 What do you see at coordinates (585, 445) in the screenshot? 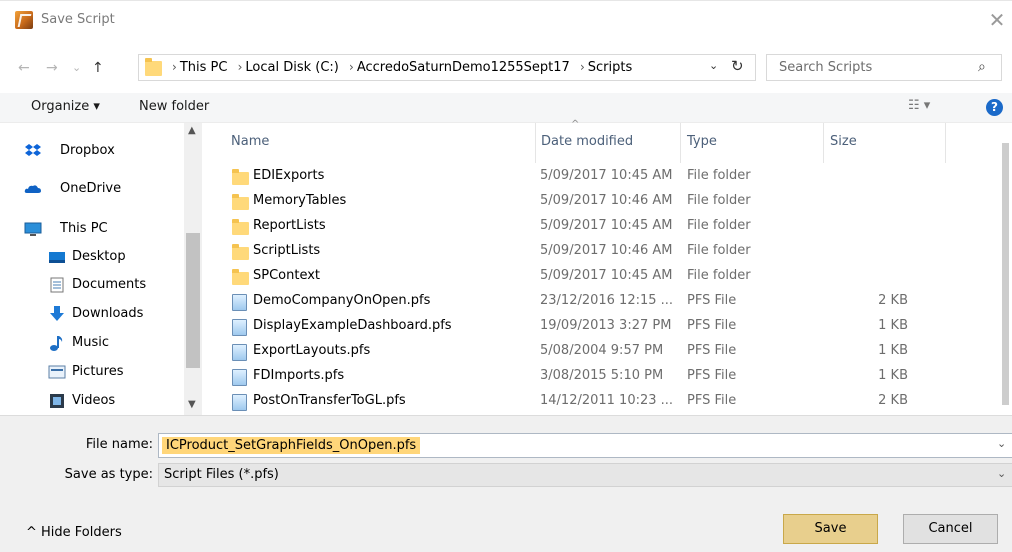
I see `file-name-field: ICProduct_SetGraphFields_OnOpen.pfs ⌄` at bounding box center [585, 445].